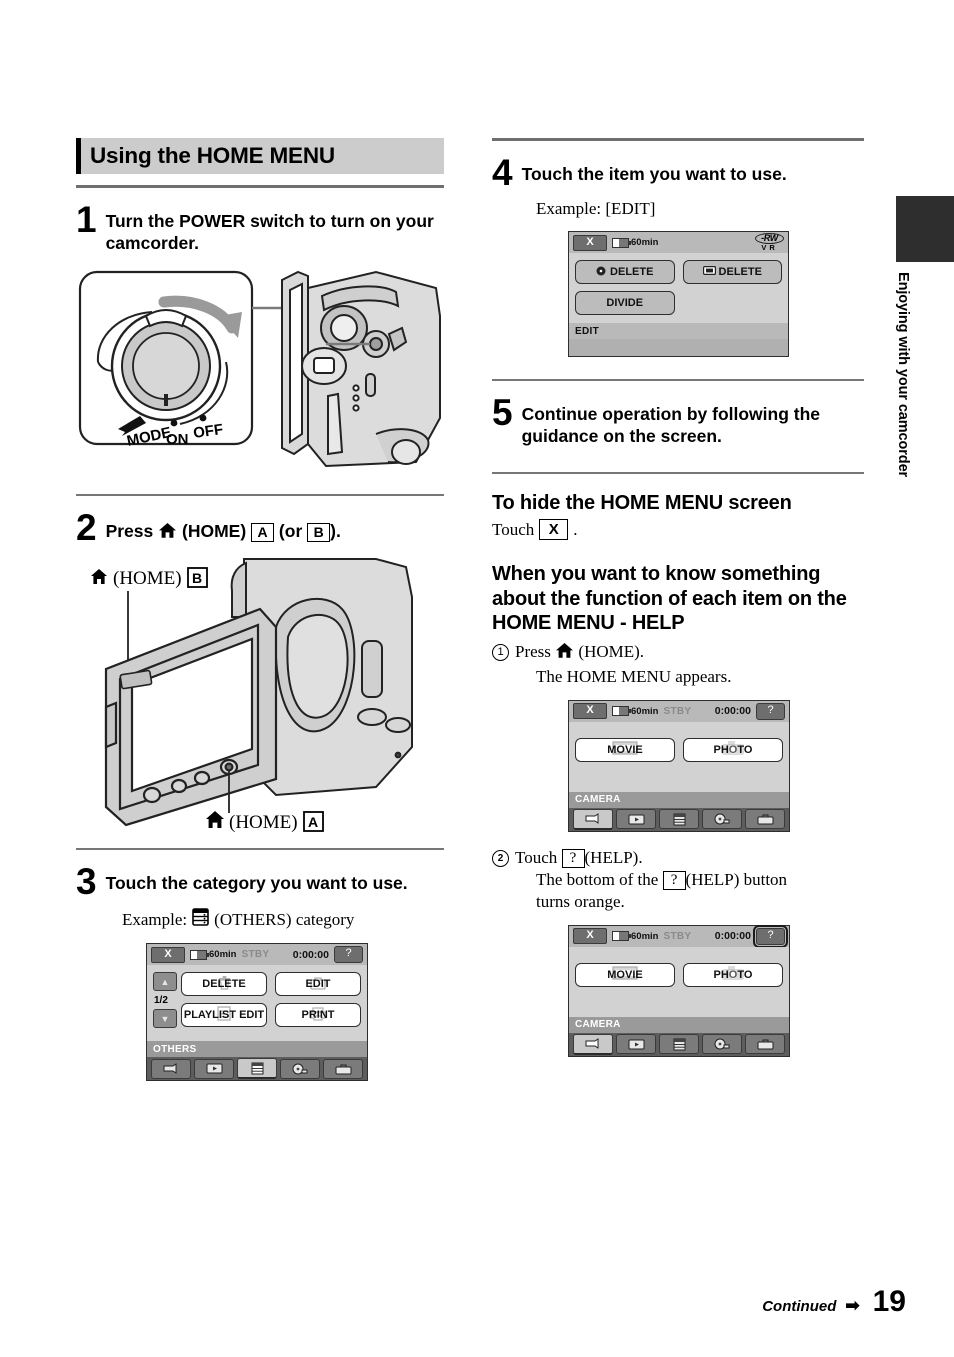 The height and width of the screenshot is (1357, 954). I want to click on help-step-1-line1-suffix: (HOME)., so click(611, 652).